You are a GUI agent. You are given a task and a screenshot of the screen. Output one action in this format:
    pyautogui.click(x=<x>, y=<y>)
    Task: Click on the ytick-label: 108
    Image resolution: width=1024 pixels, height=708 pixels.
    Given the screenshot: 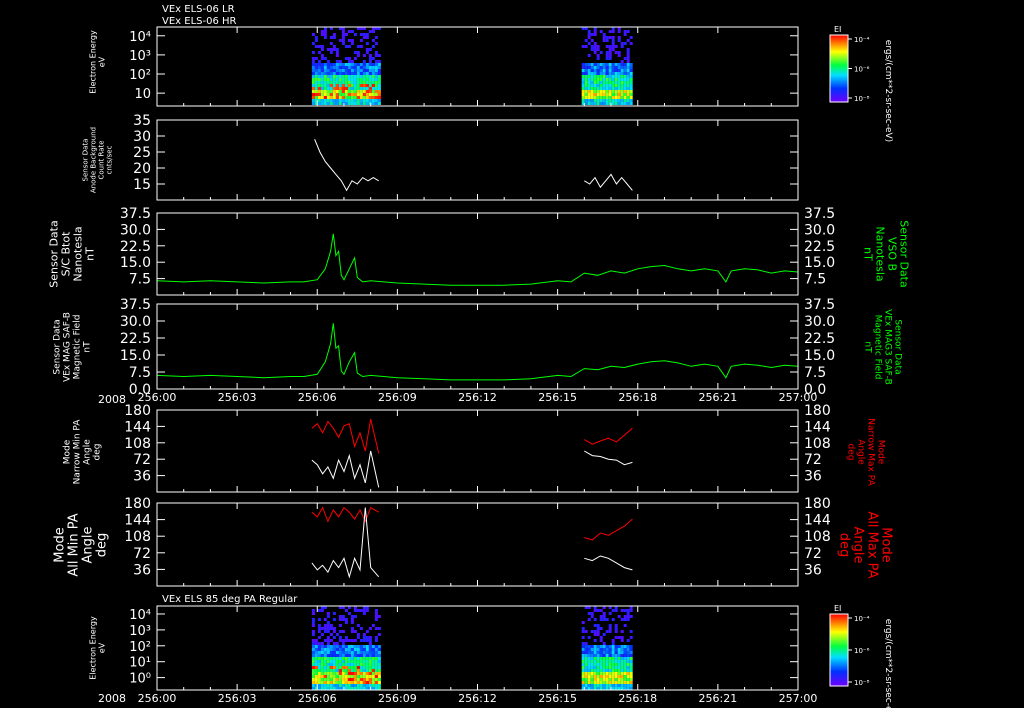 What is the action you would take?
    pyautogui.click(x=137, y=444)
    